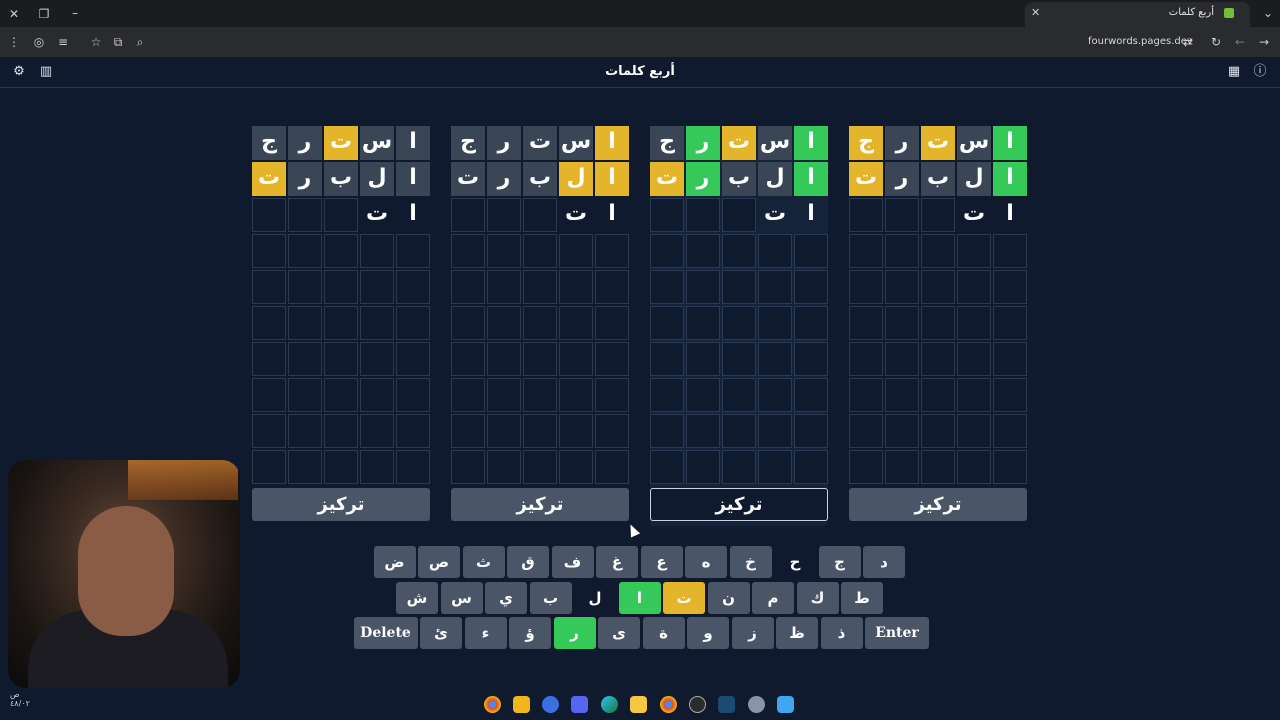 This screenshot has height=720, width=1280. What do you see at coordinates (739, 179) in the screenshot?
I see `board-cell: ب` at bounding box center [739, 179].